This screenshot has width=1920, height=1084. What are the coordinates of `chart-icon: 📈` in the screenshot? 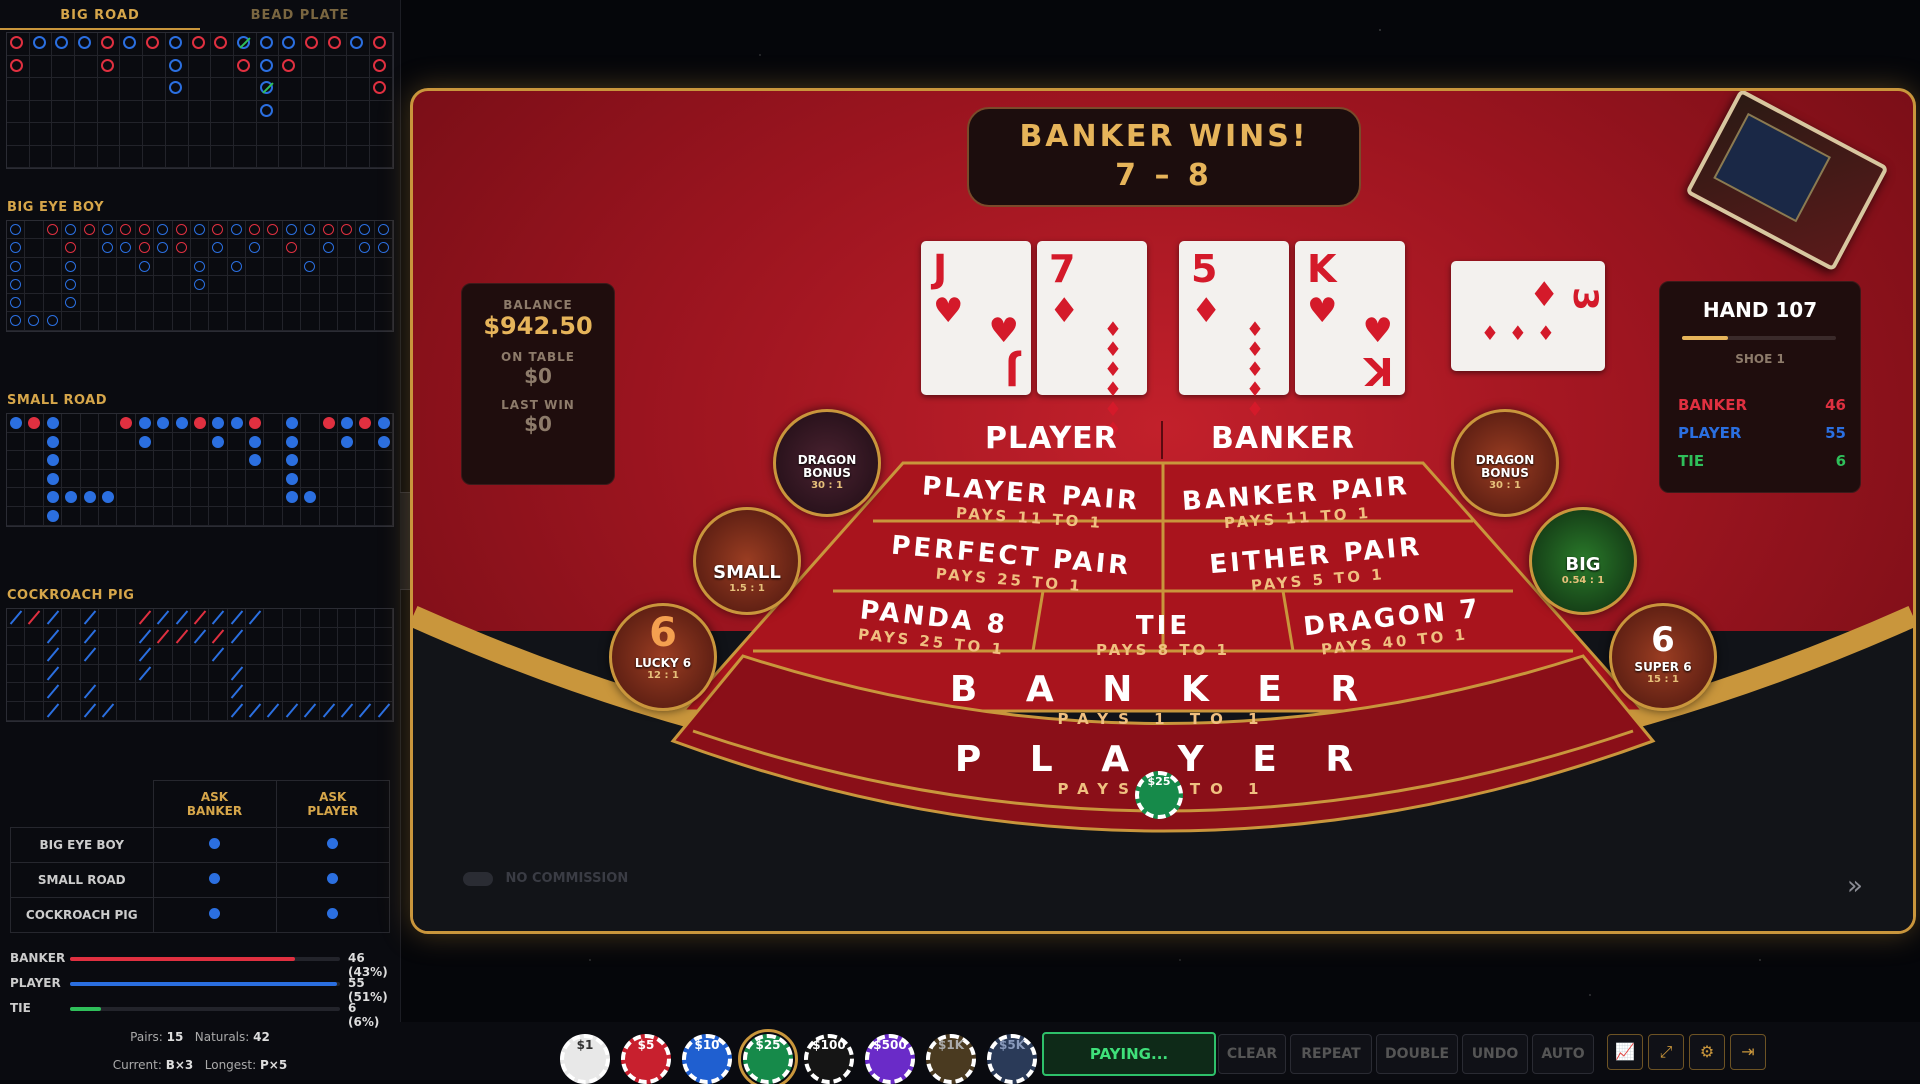 It's located at (1625, 1052).